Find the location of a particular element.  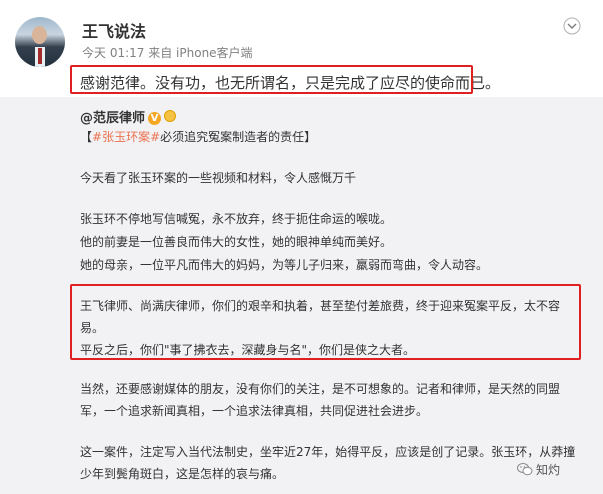

highlight-box-repost is located at coordinates (325, 322).